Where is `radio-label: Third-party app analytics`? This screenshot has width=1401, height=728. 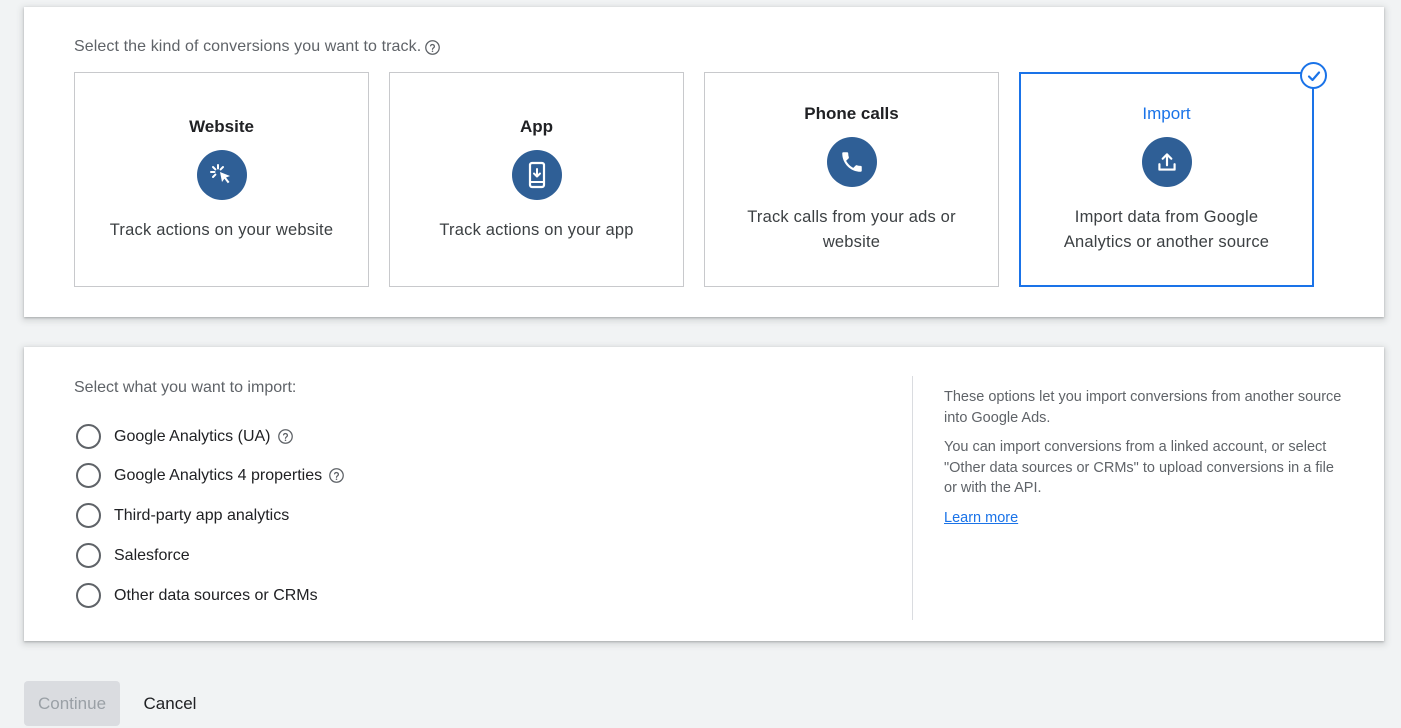 radio-label: Third-party app analytics is located at coordinates (202, 515).